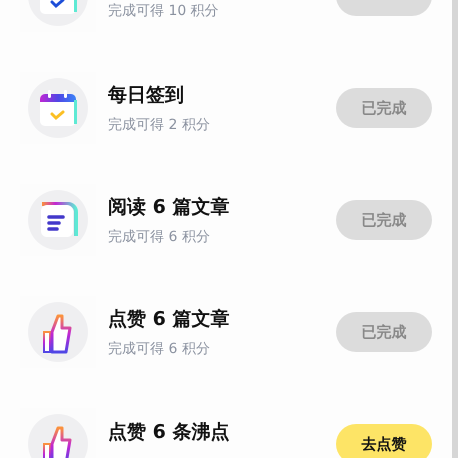 This screenshot has width=458, height=458. Describe the element at coordinates (58, 220) in the screenshot. I see `document-icon` at that location.